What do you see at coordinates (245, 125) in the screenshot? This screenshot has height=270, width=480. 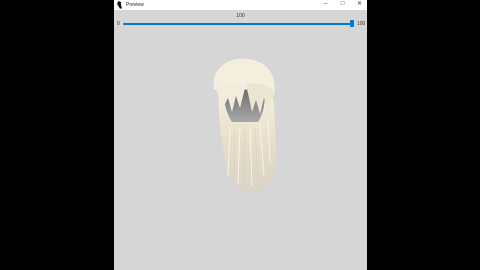 I see `hair-model-image` at bounding box center [245, 125].